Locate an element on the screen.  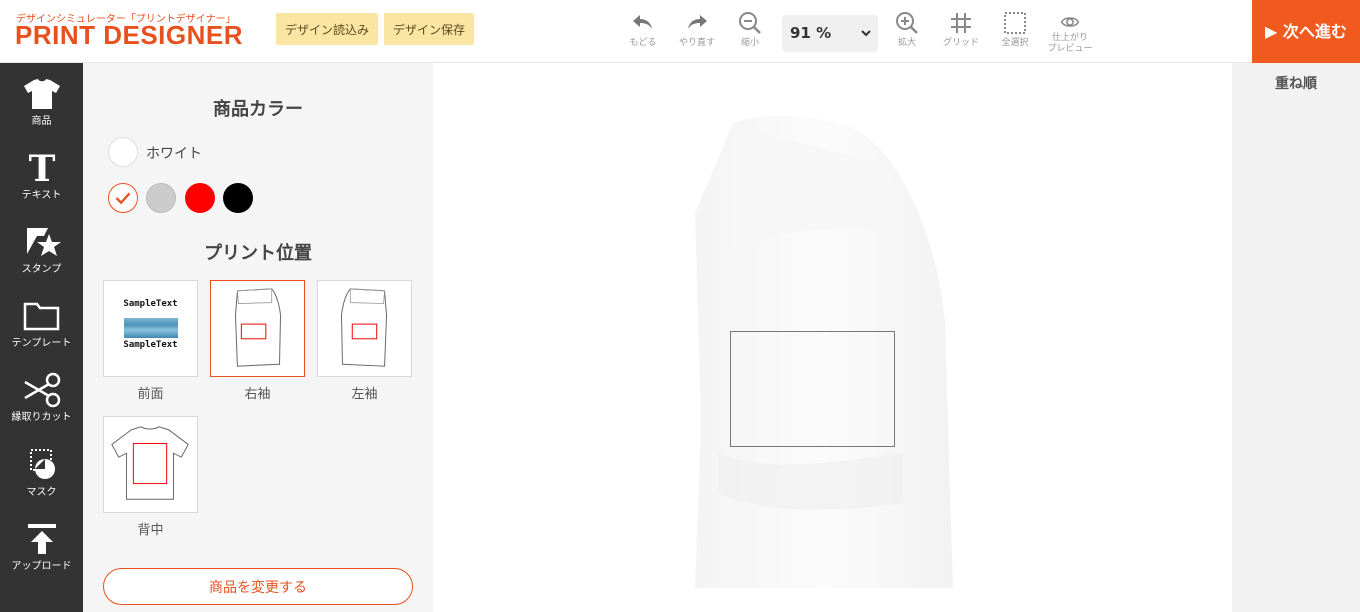
change-product-button: 商品を変更する is located at coordinates (258, 586).